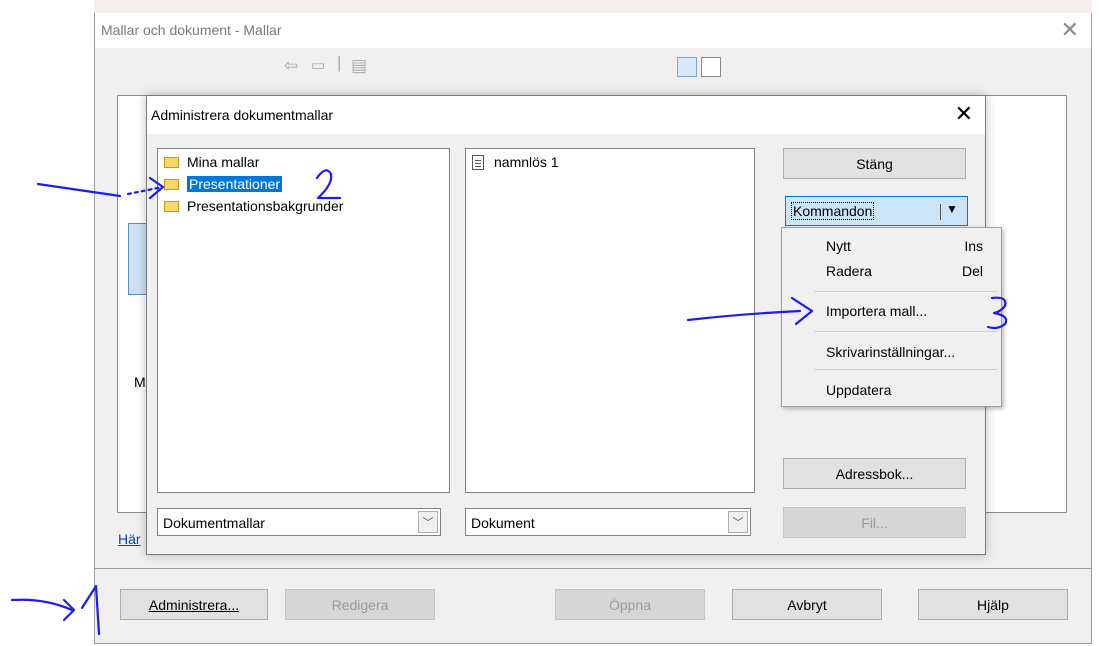  I want to click on stang-label: Stäng, so click(874, 163).